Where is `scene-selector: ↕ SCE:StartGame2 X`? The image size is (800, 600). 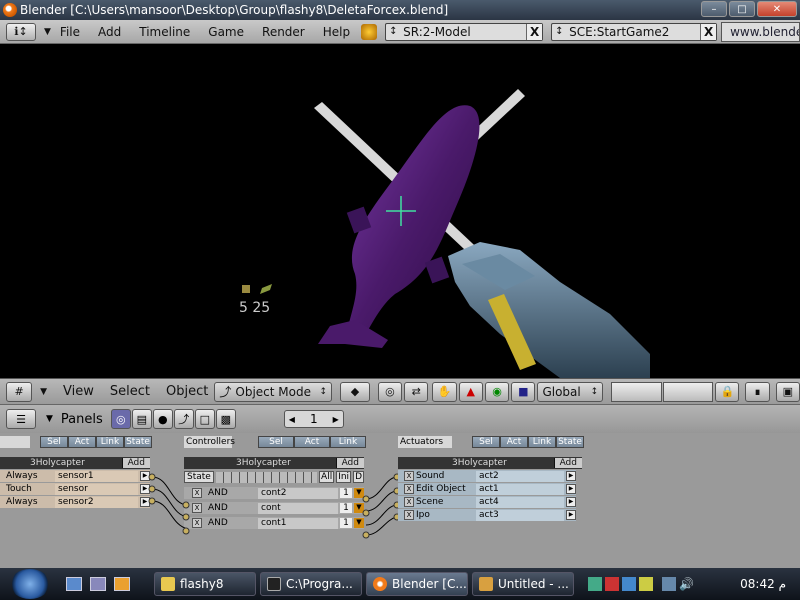
scene-selector: ↕ SCE:StartGame2 X is located at coordinates (634, 31).